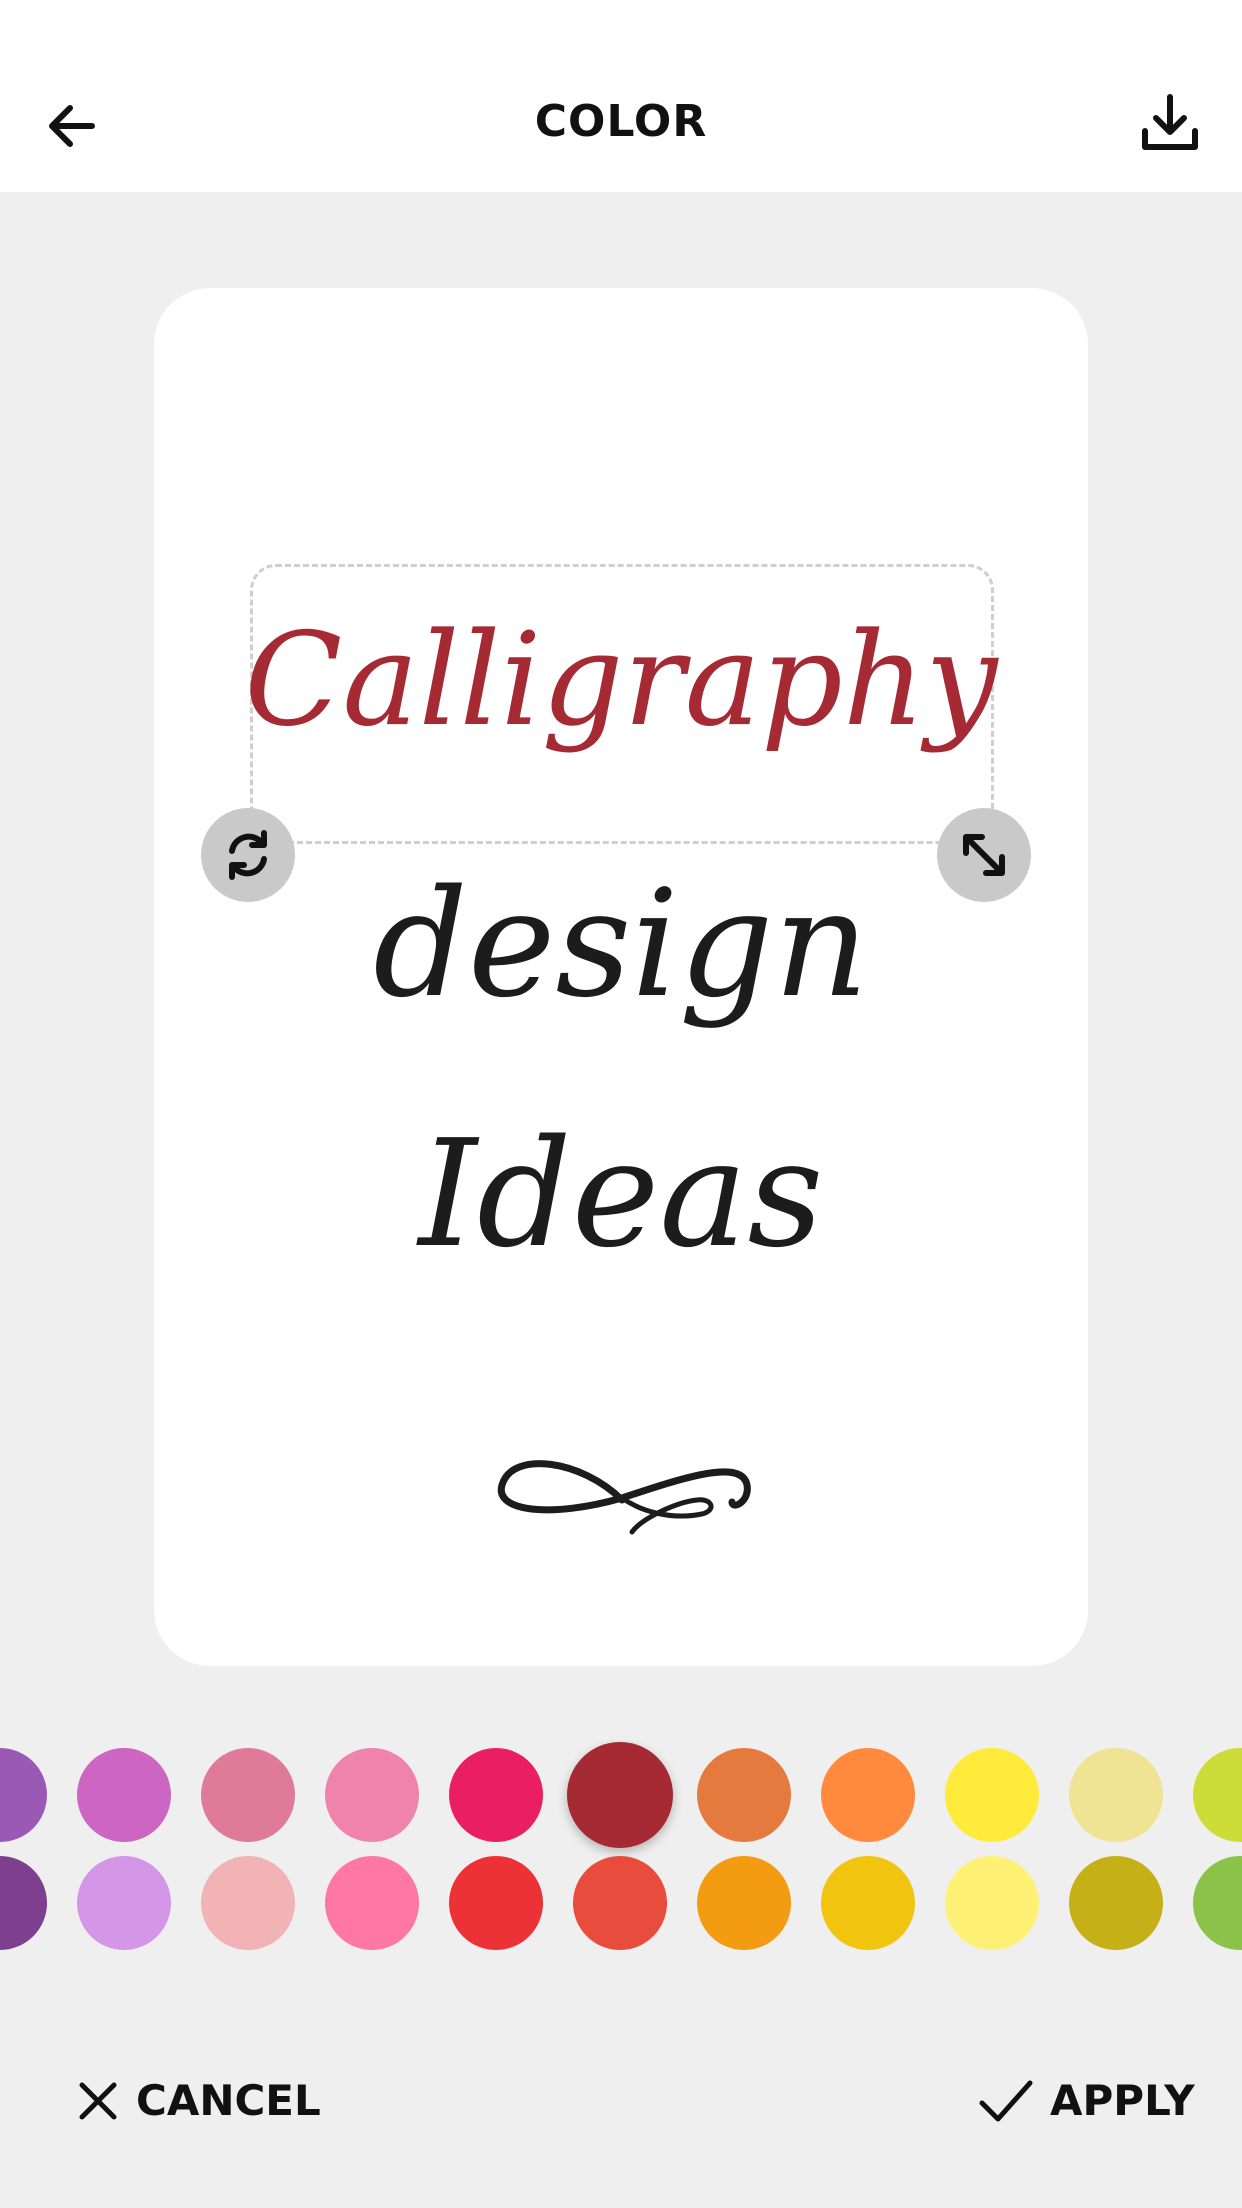 This screenshot has width=1242, height=2208. I want to click on flourish-ornament-icon, so click(624, 1497).